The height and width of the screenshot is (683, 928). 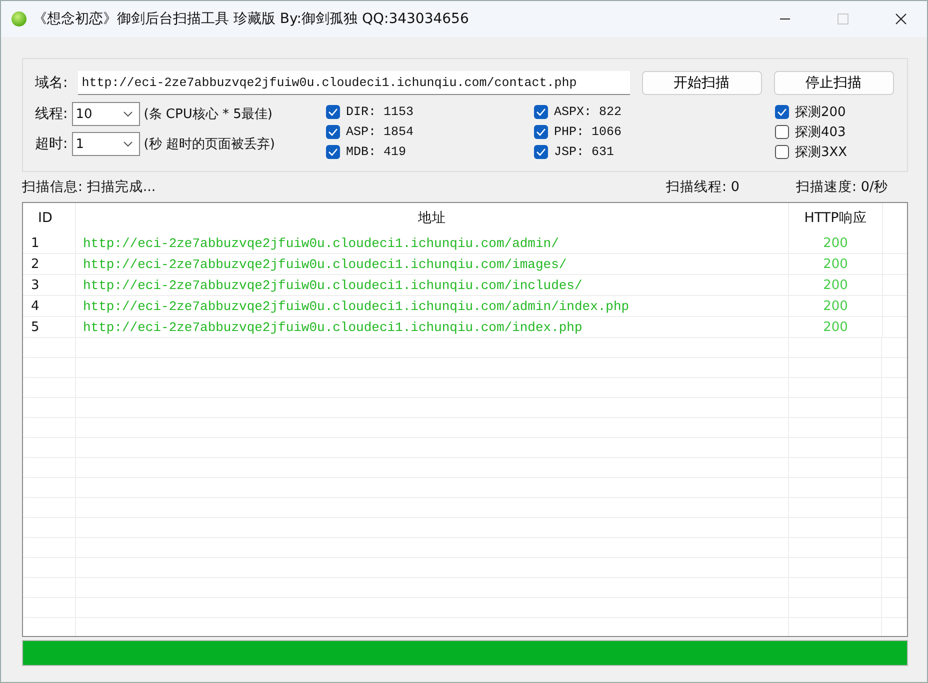 I want to click on scan-speed: 扫描速度: 0/秒, so click(x=842, y=187).